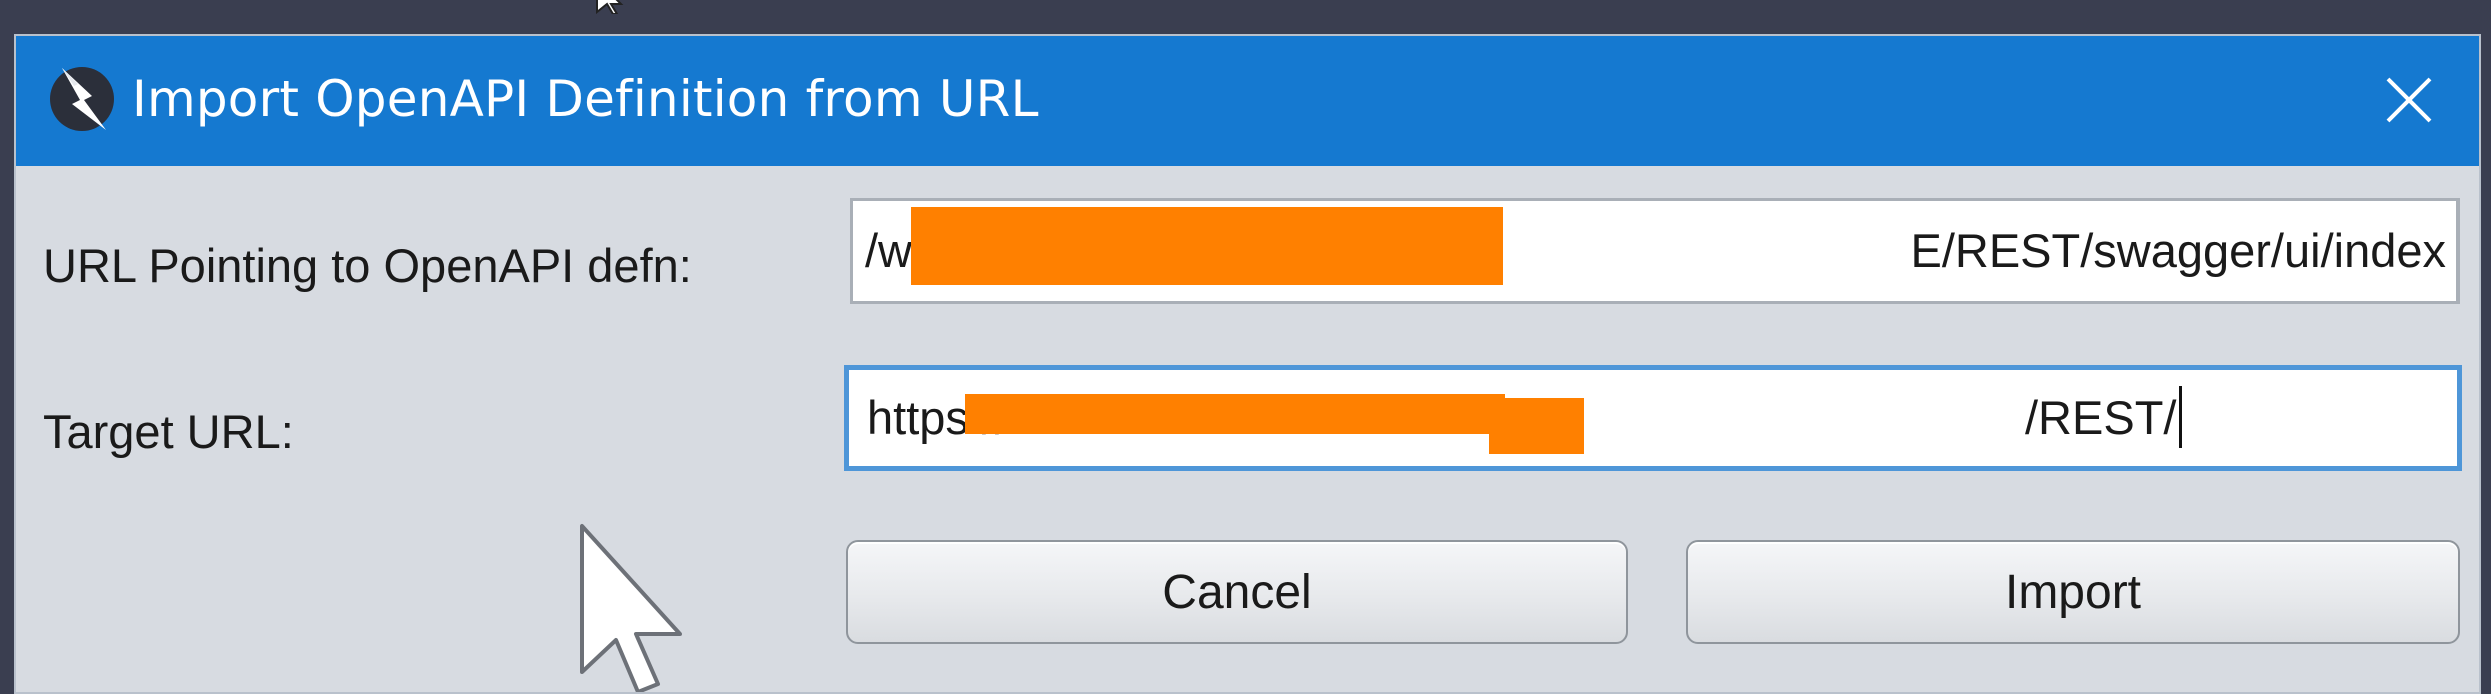 The width and height of the screenshot is (2491, 694). Describe the element at coordinates (82, 99) in the screenshot. I see `lightning-bolt-app-icon` at that location.